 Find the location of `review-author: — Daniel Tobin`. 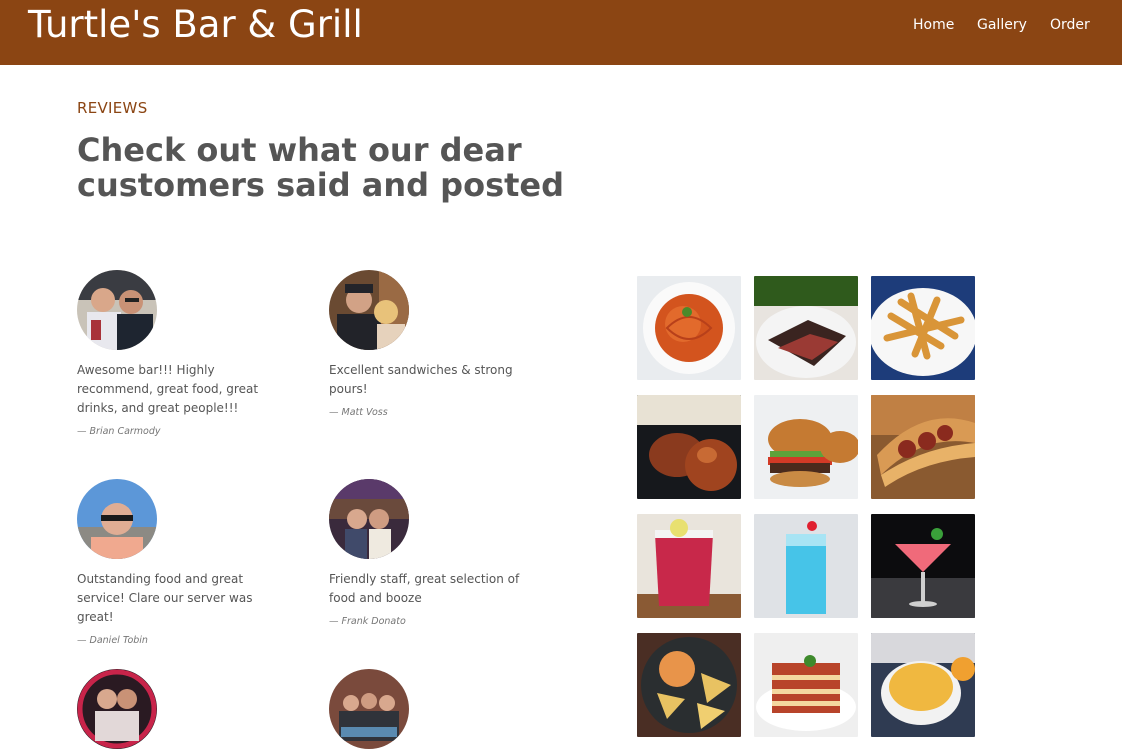

review-author: — Daniel Tobin is located at coordinates (112, 640).